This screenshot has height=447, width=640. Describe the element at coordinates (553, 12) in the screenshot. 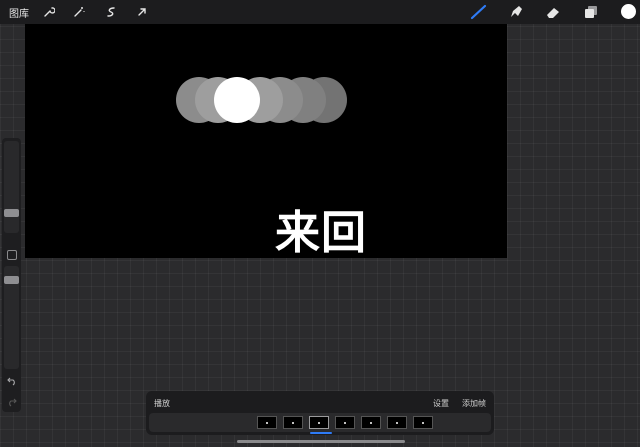

I see `eraser-icon` at that location.